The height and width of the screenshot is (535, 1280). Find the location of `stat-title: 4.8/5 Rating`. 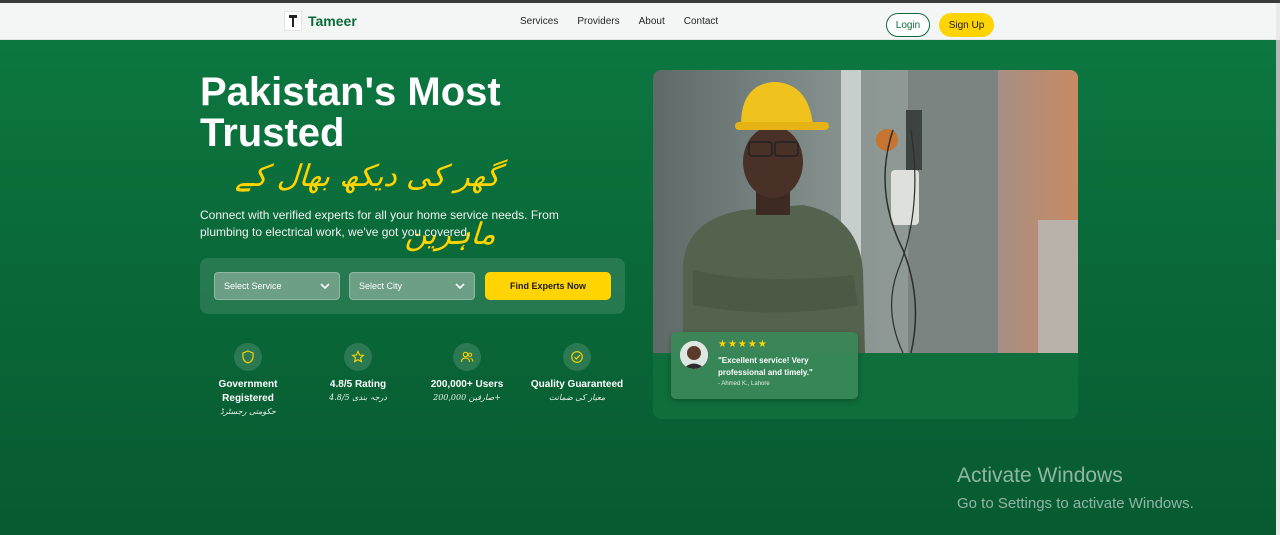

stat-title: 4.8/5 Rating is located at coordinates (358, 384).